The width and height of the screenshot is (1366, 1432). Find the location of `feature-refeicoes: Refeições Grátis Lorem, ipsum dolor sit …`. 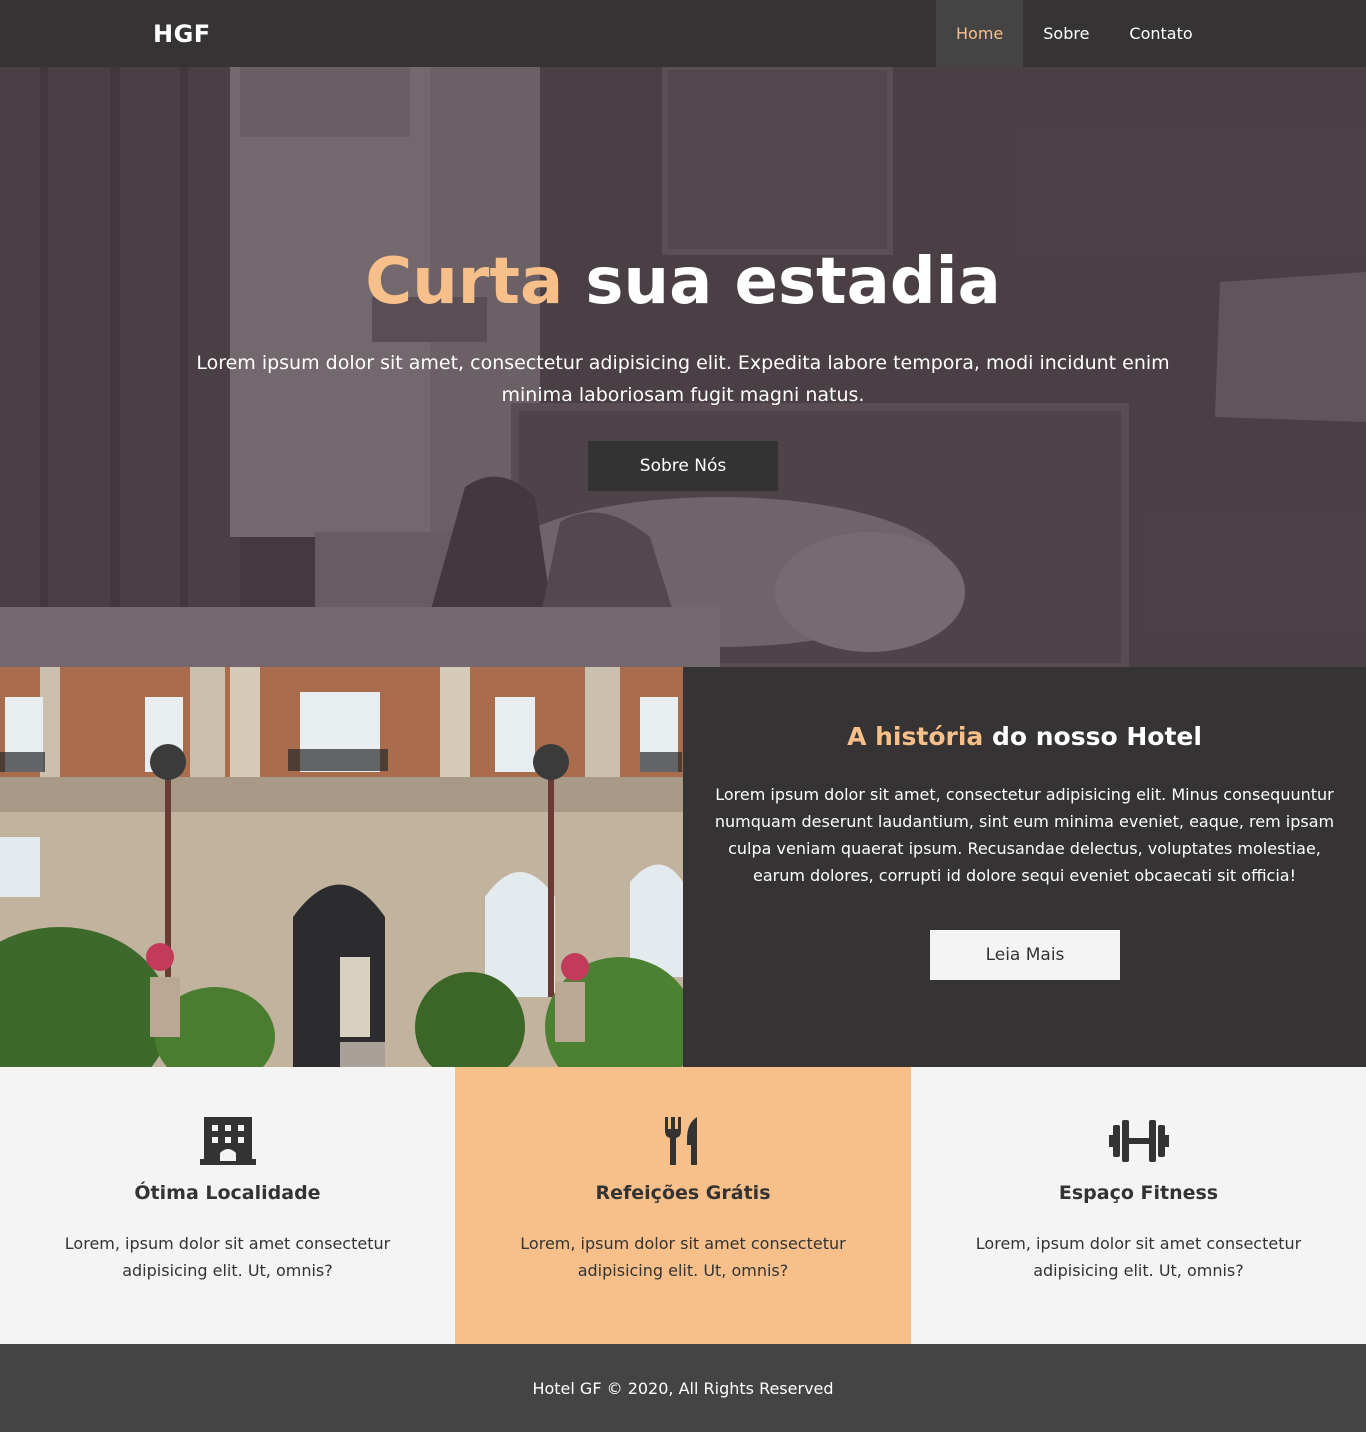

feature-refeicoes: Refeições Grátis Lorem, ipsum dolor sit … is located at coordinates (683, 1205).